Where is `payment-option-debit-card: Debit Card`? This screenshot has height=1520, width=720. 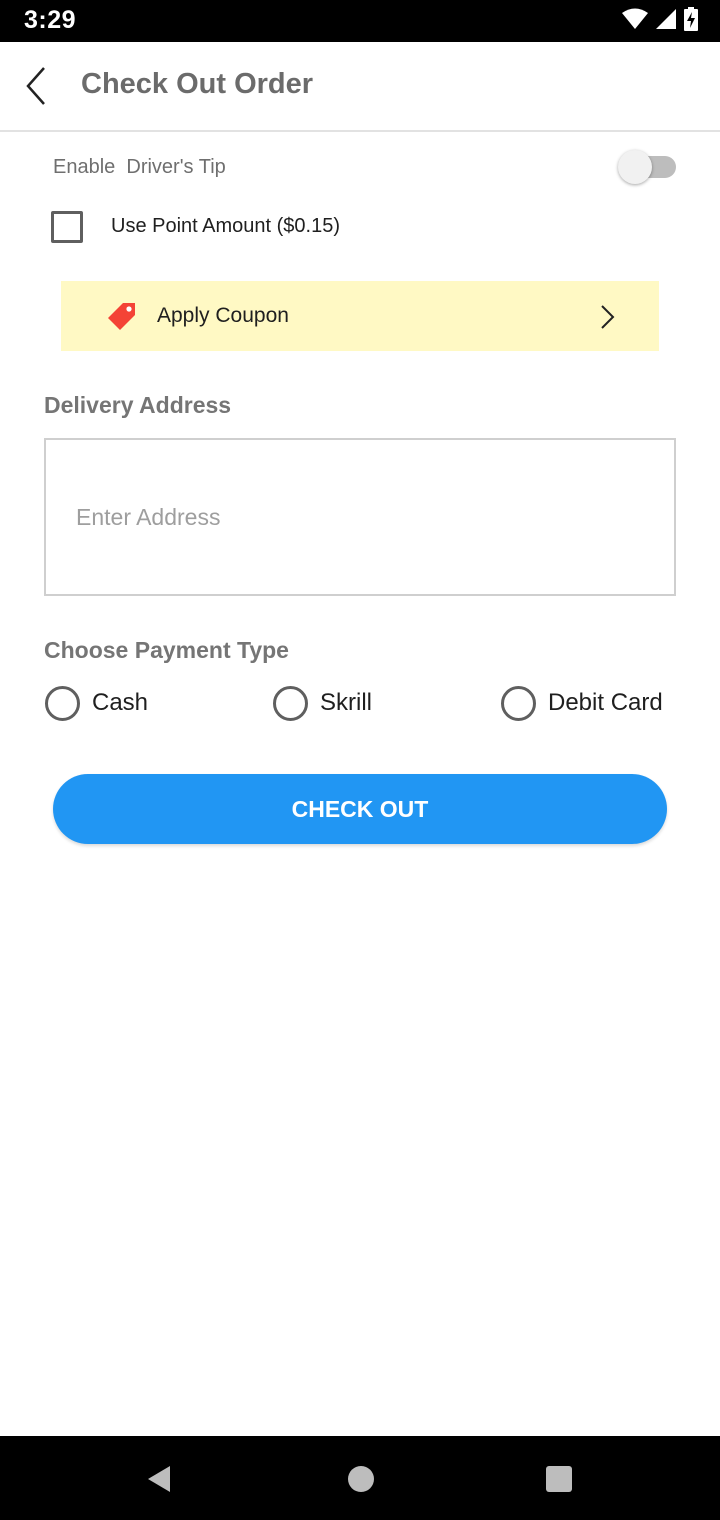
payment-option-debit-card: Debit Card is located at coordinates (582, 703).